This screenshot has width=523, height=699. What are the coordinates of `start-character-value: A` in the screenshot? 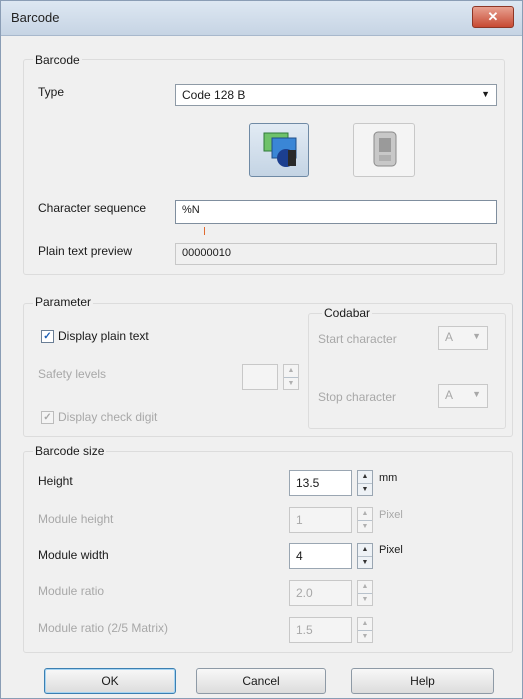 It's located at (449, 337).